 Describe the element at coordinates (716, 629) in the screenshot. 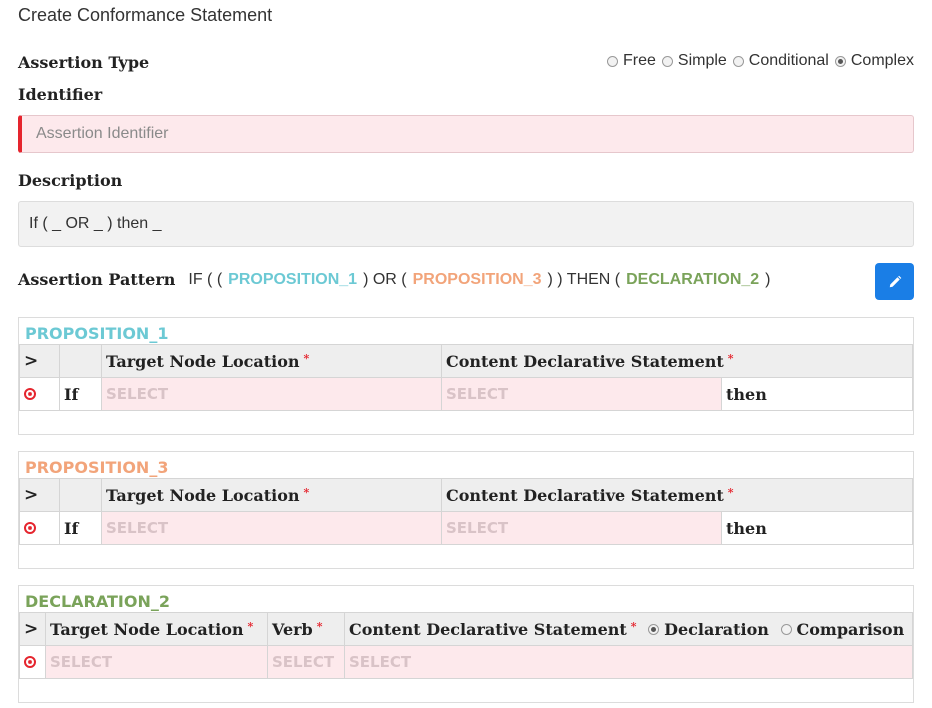

I see `radio-declaration-label: Declaration` at that location.